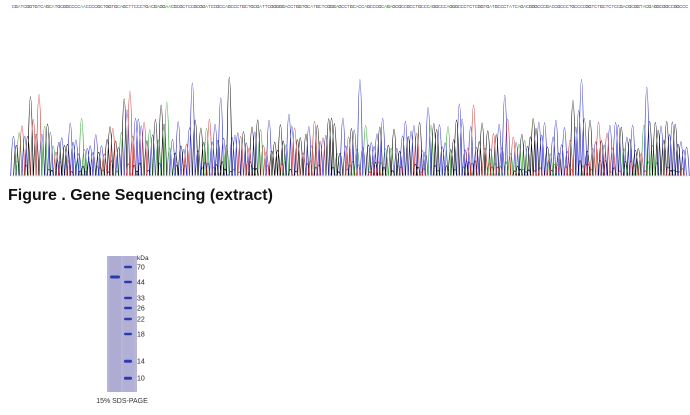  I want to click on sds-page-gel-image: 70 44 33 26 22 18 14 10 kDa 15% SDS-PAGE, so click(122, 330).